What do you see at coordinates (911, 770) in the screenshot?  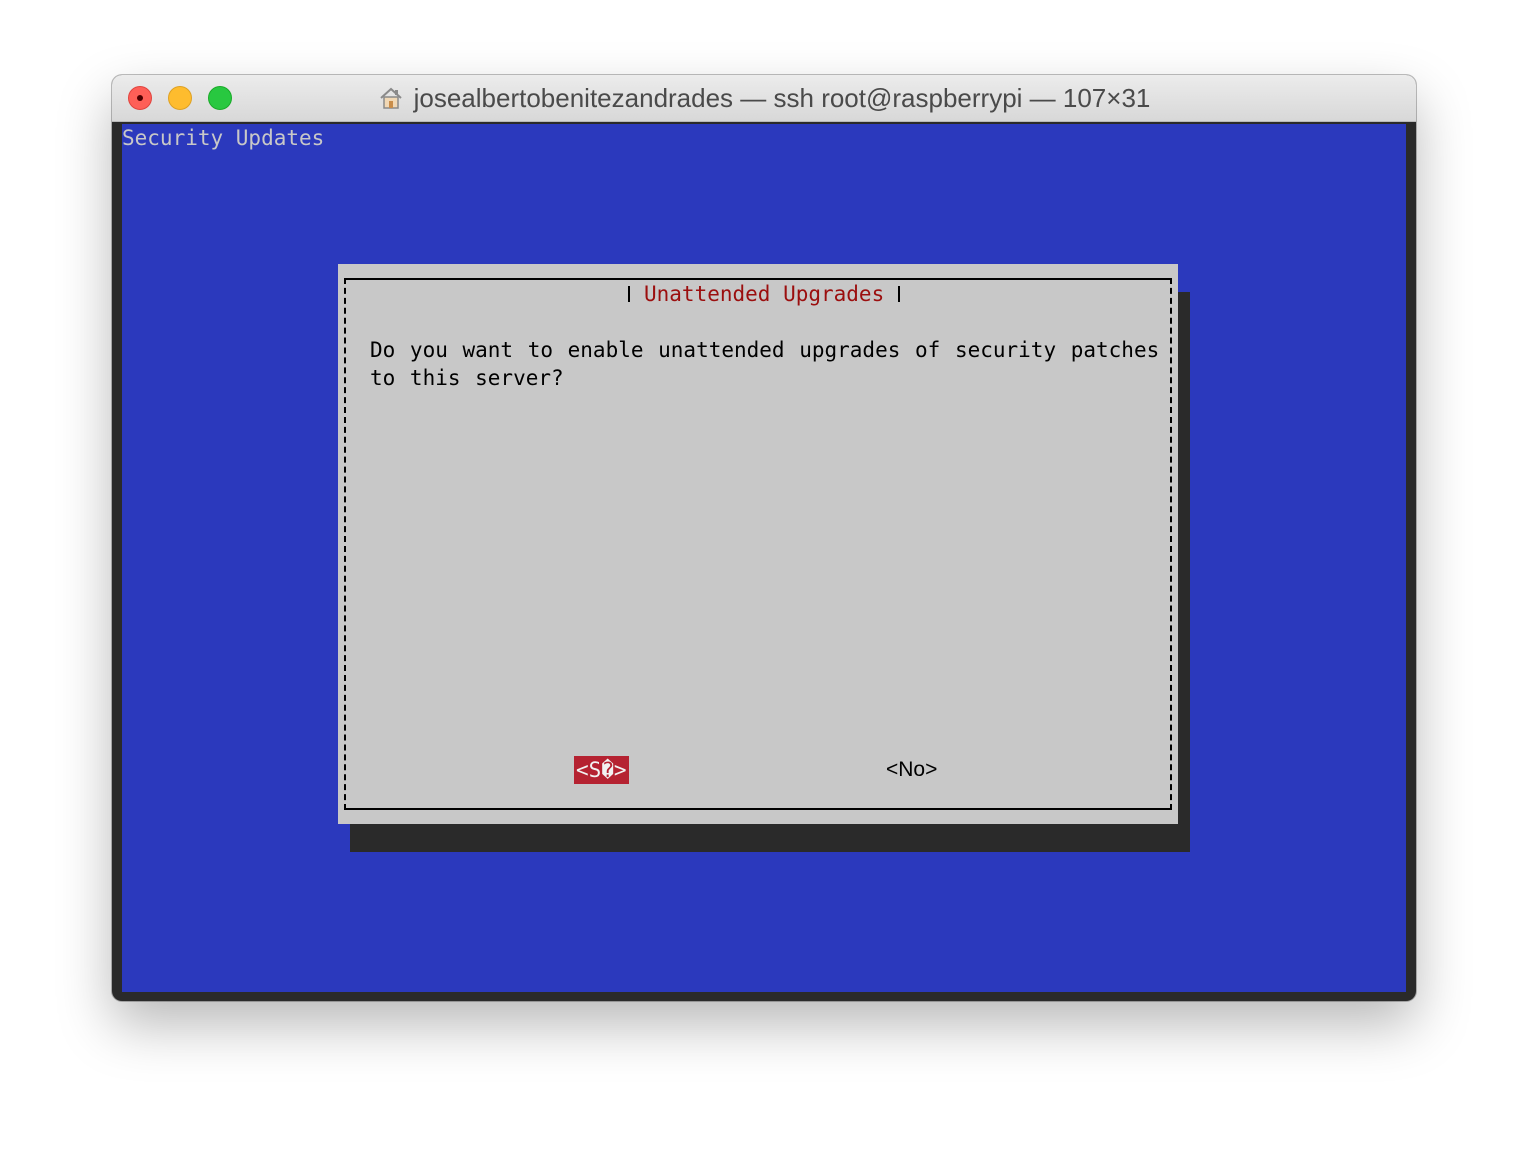 I see `no-button: <No>` at bounding box center [911, 770].